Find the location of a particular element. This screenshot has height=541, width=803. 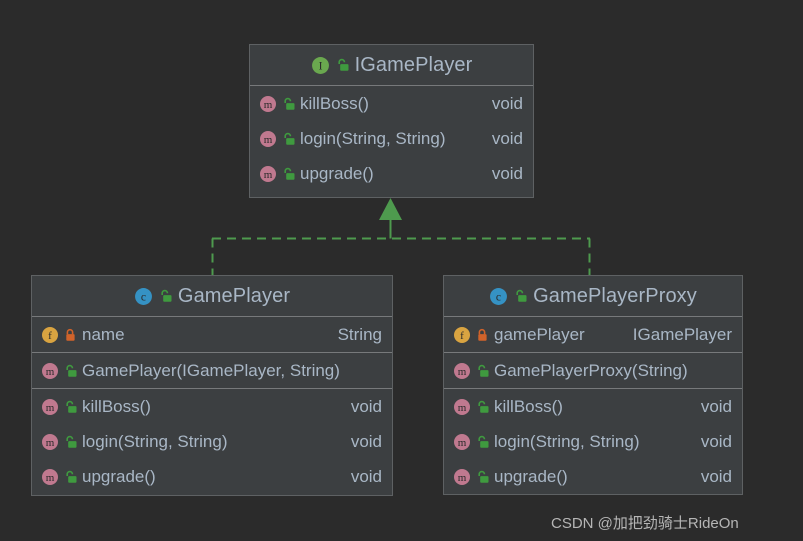

svg-text: f is located at coordinates (50, 335).